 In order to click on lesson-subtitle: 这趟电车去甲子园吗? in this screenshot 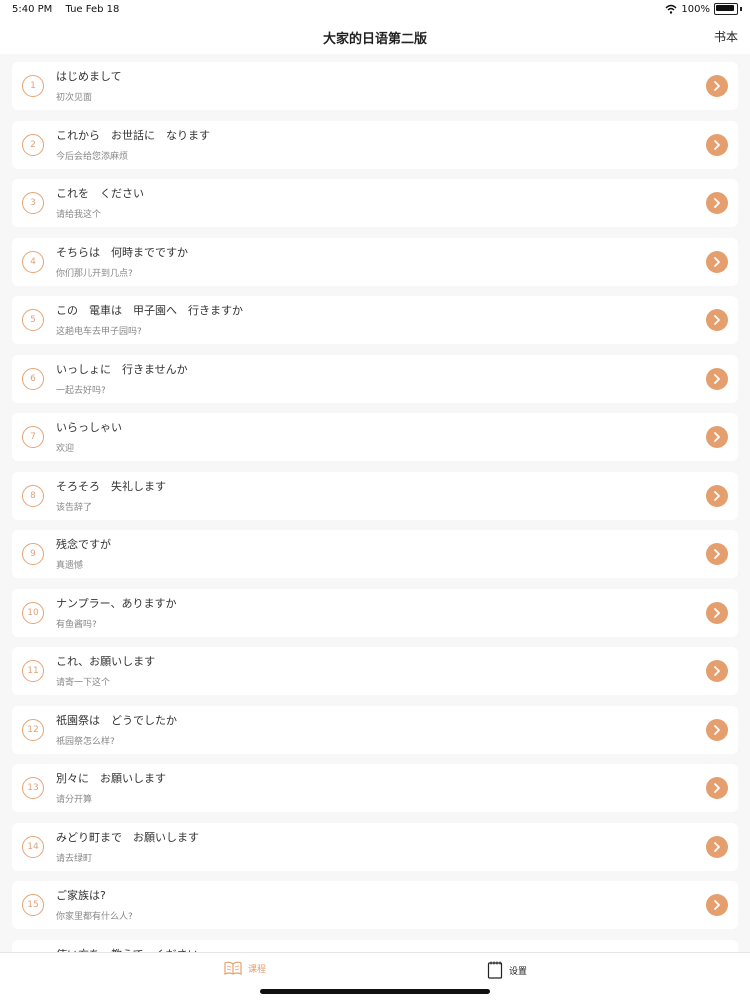, I will do `click(99, 332)`.